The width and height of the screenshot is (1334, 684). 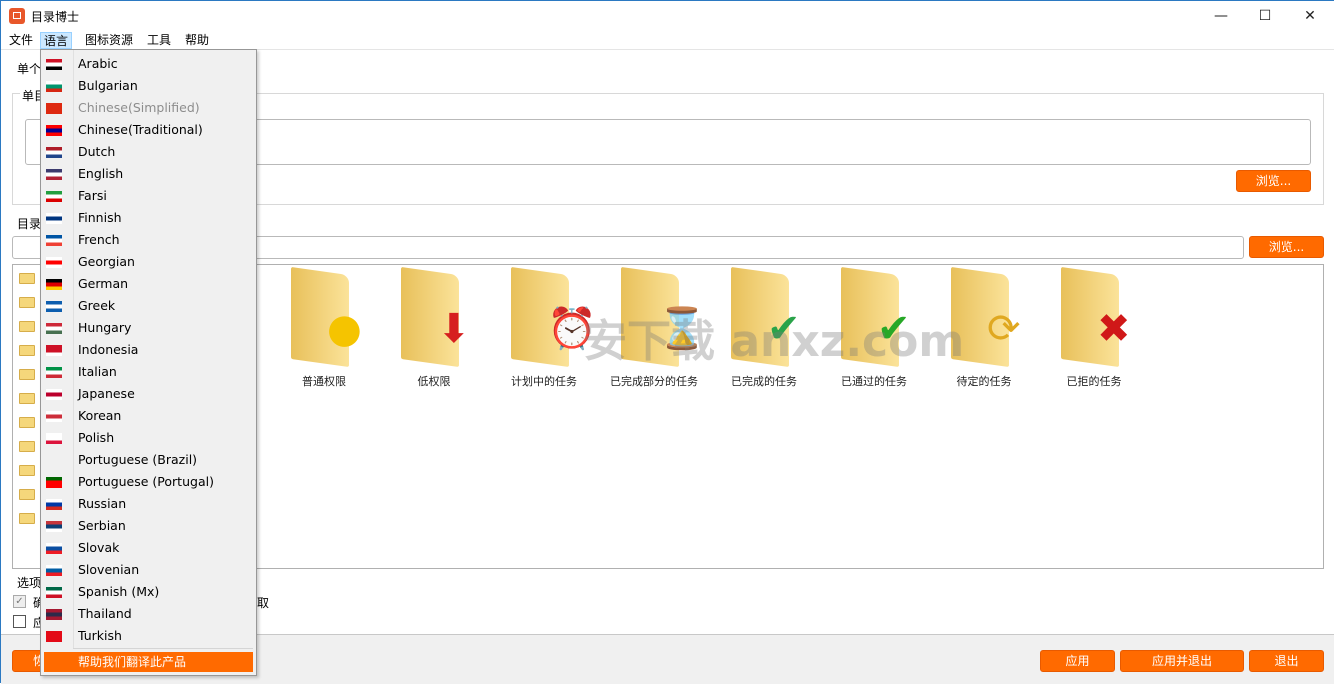 I want to click on folder-label: 已完成的任务, so click(x=764, y=381).